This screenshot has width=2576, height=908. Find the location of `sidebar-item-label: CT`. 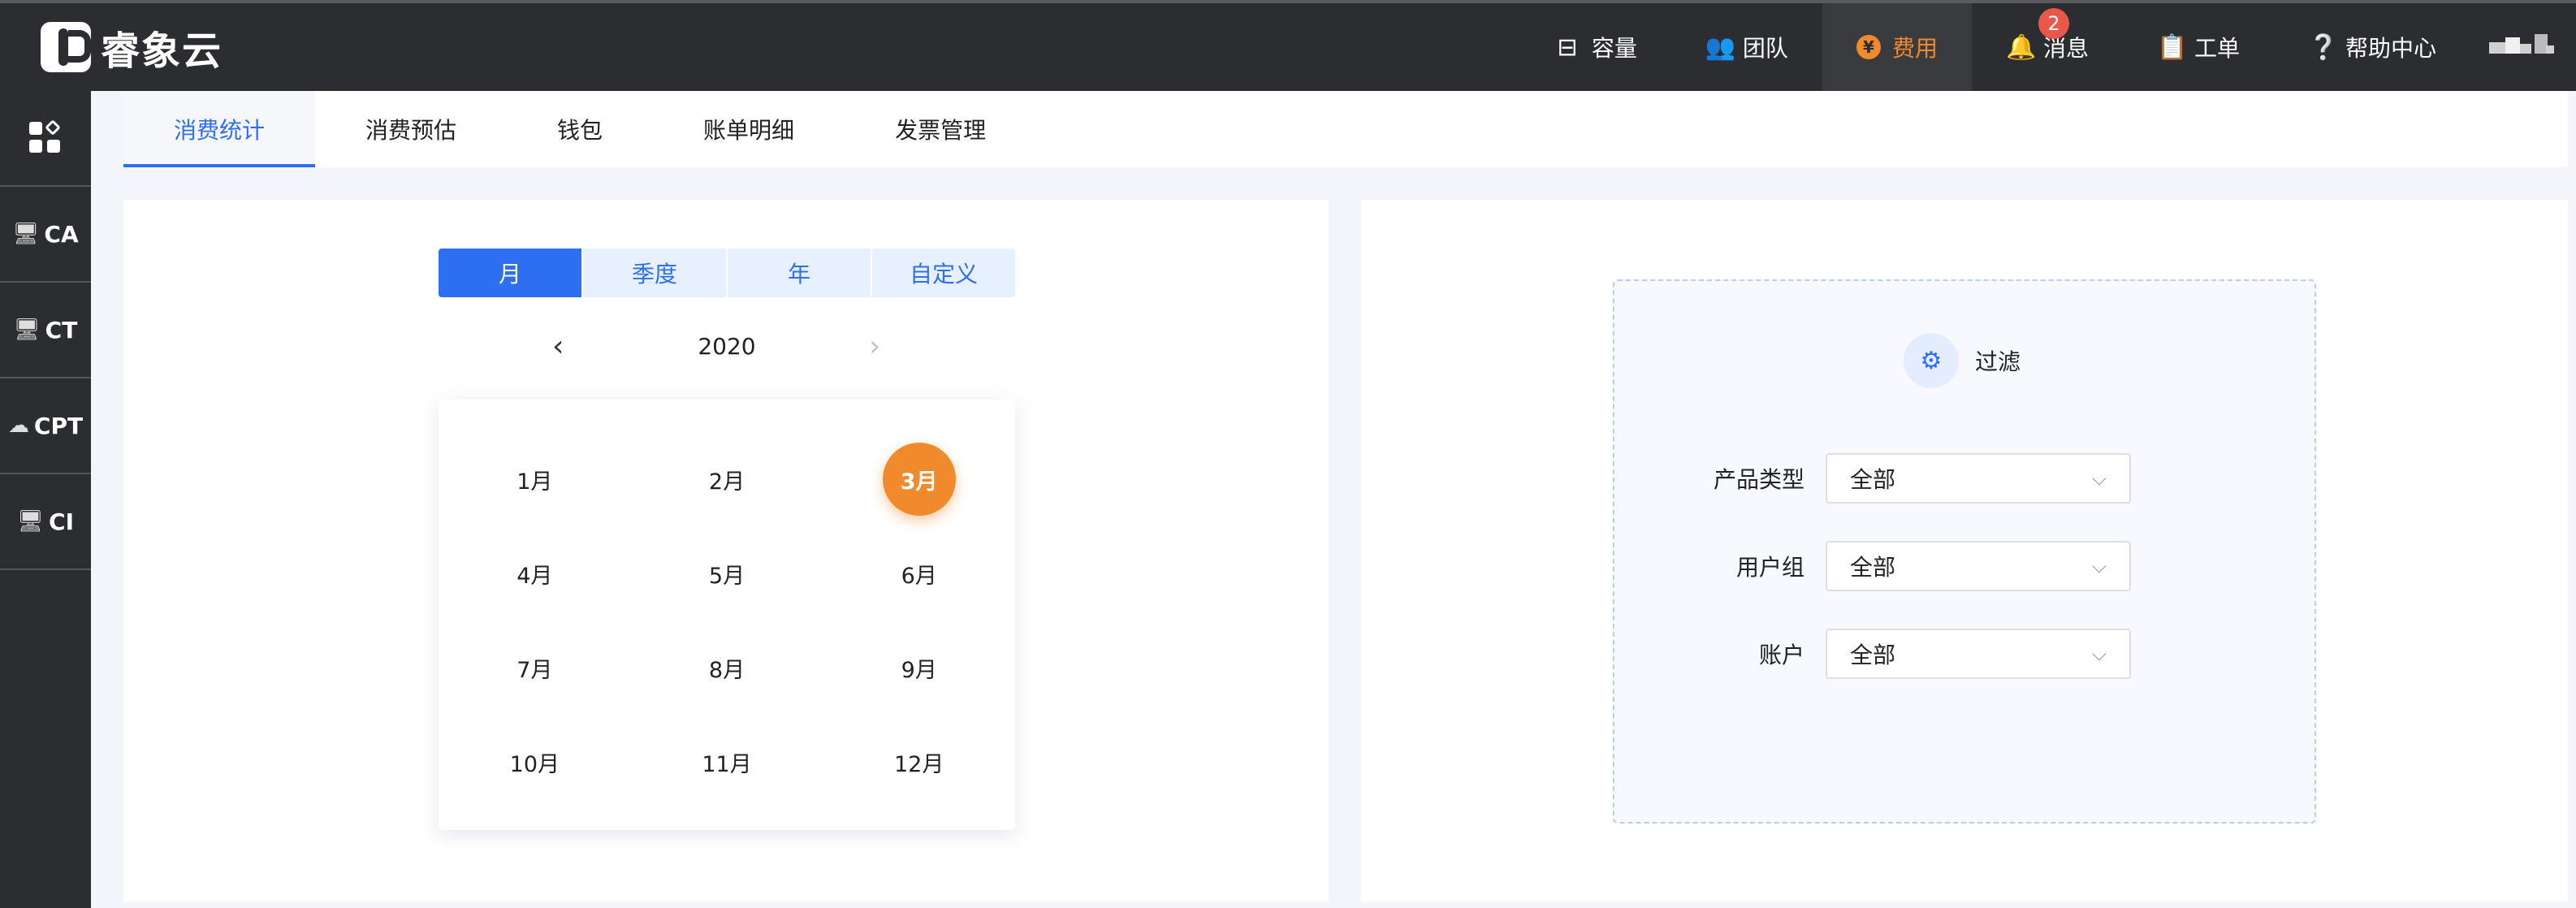

sidebar-item-label: CT is located at coordinates (62, 330).